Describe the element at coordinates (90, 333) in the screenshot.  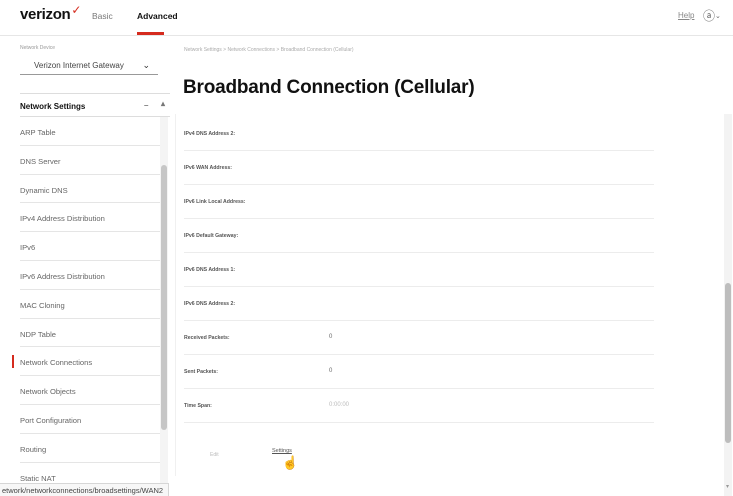
I see `sidebar-item-ndp-table: NDP Table` at that location.